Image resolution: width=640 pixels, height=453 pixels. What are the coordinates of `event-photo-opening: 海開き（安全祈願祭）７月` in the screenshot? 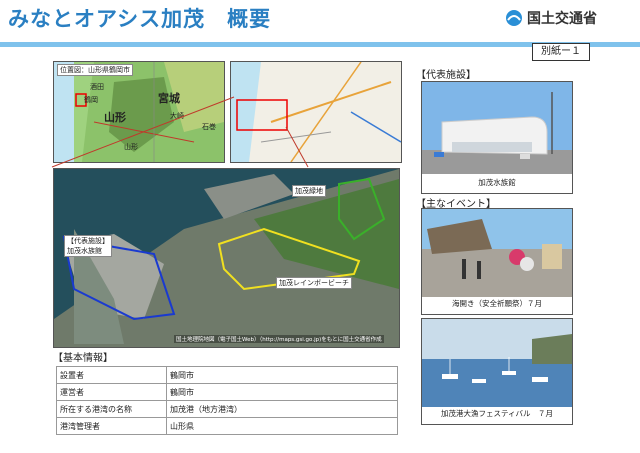 It's located at (497, 261).